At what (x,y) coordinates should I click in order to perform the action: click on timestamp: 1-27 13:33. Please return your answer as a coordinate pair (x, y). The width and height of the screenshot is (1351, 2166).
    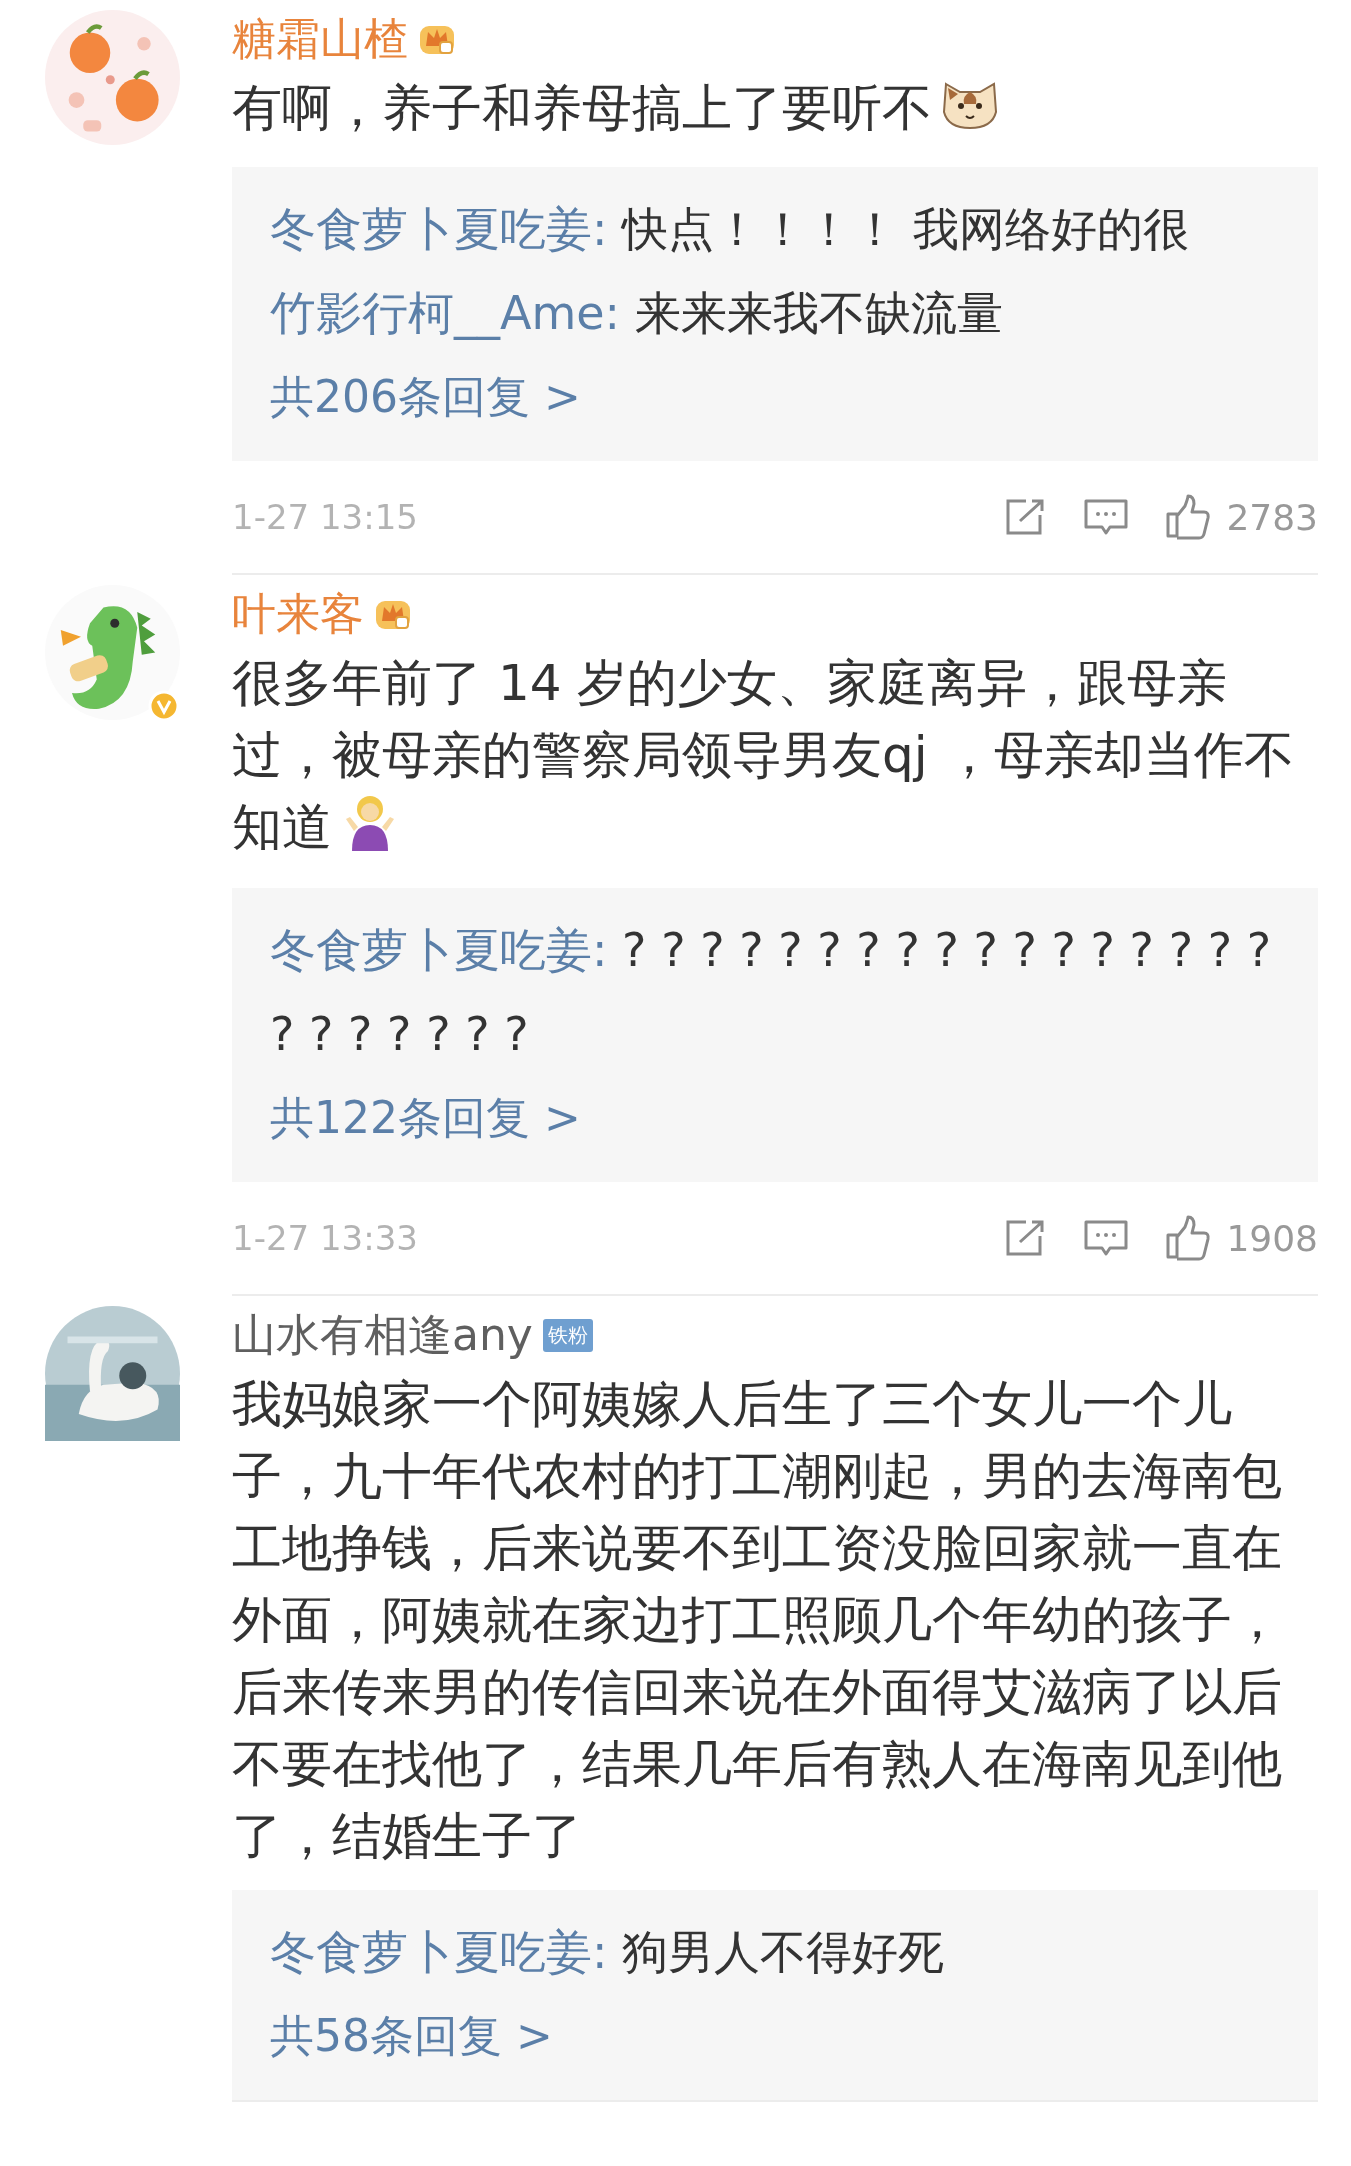
    Looking at the image, I should click on (325, 1238).